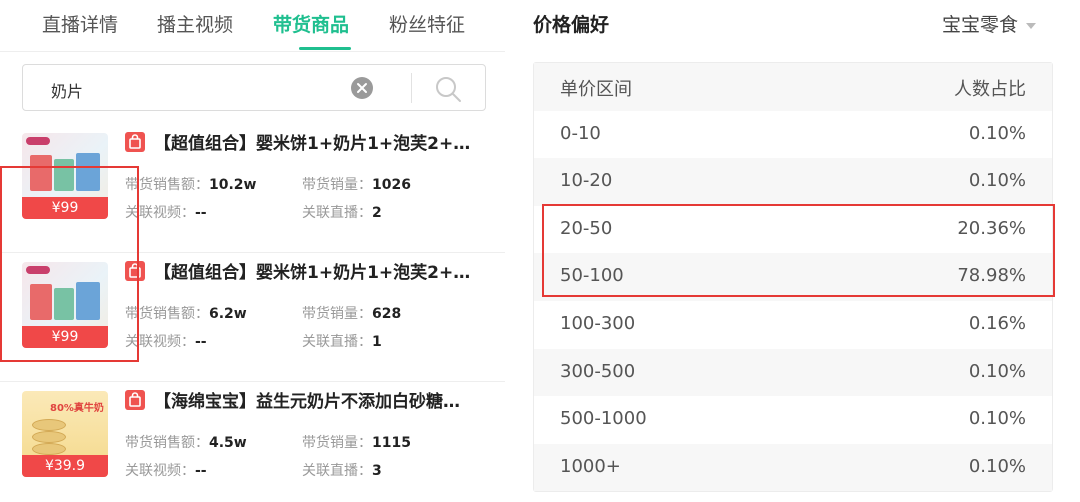 Image resolution: width=1080 pixels, height=502 pixels. I want to click on table-row: 500-1000 0.10%, so click(793, 420).